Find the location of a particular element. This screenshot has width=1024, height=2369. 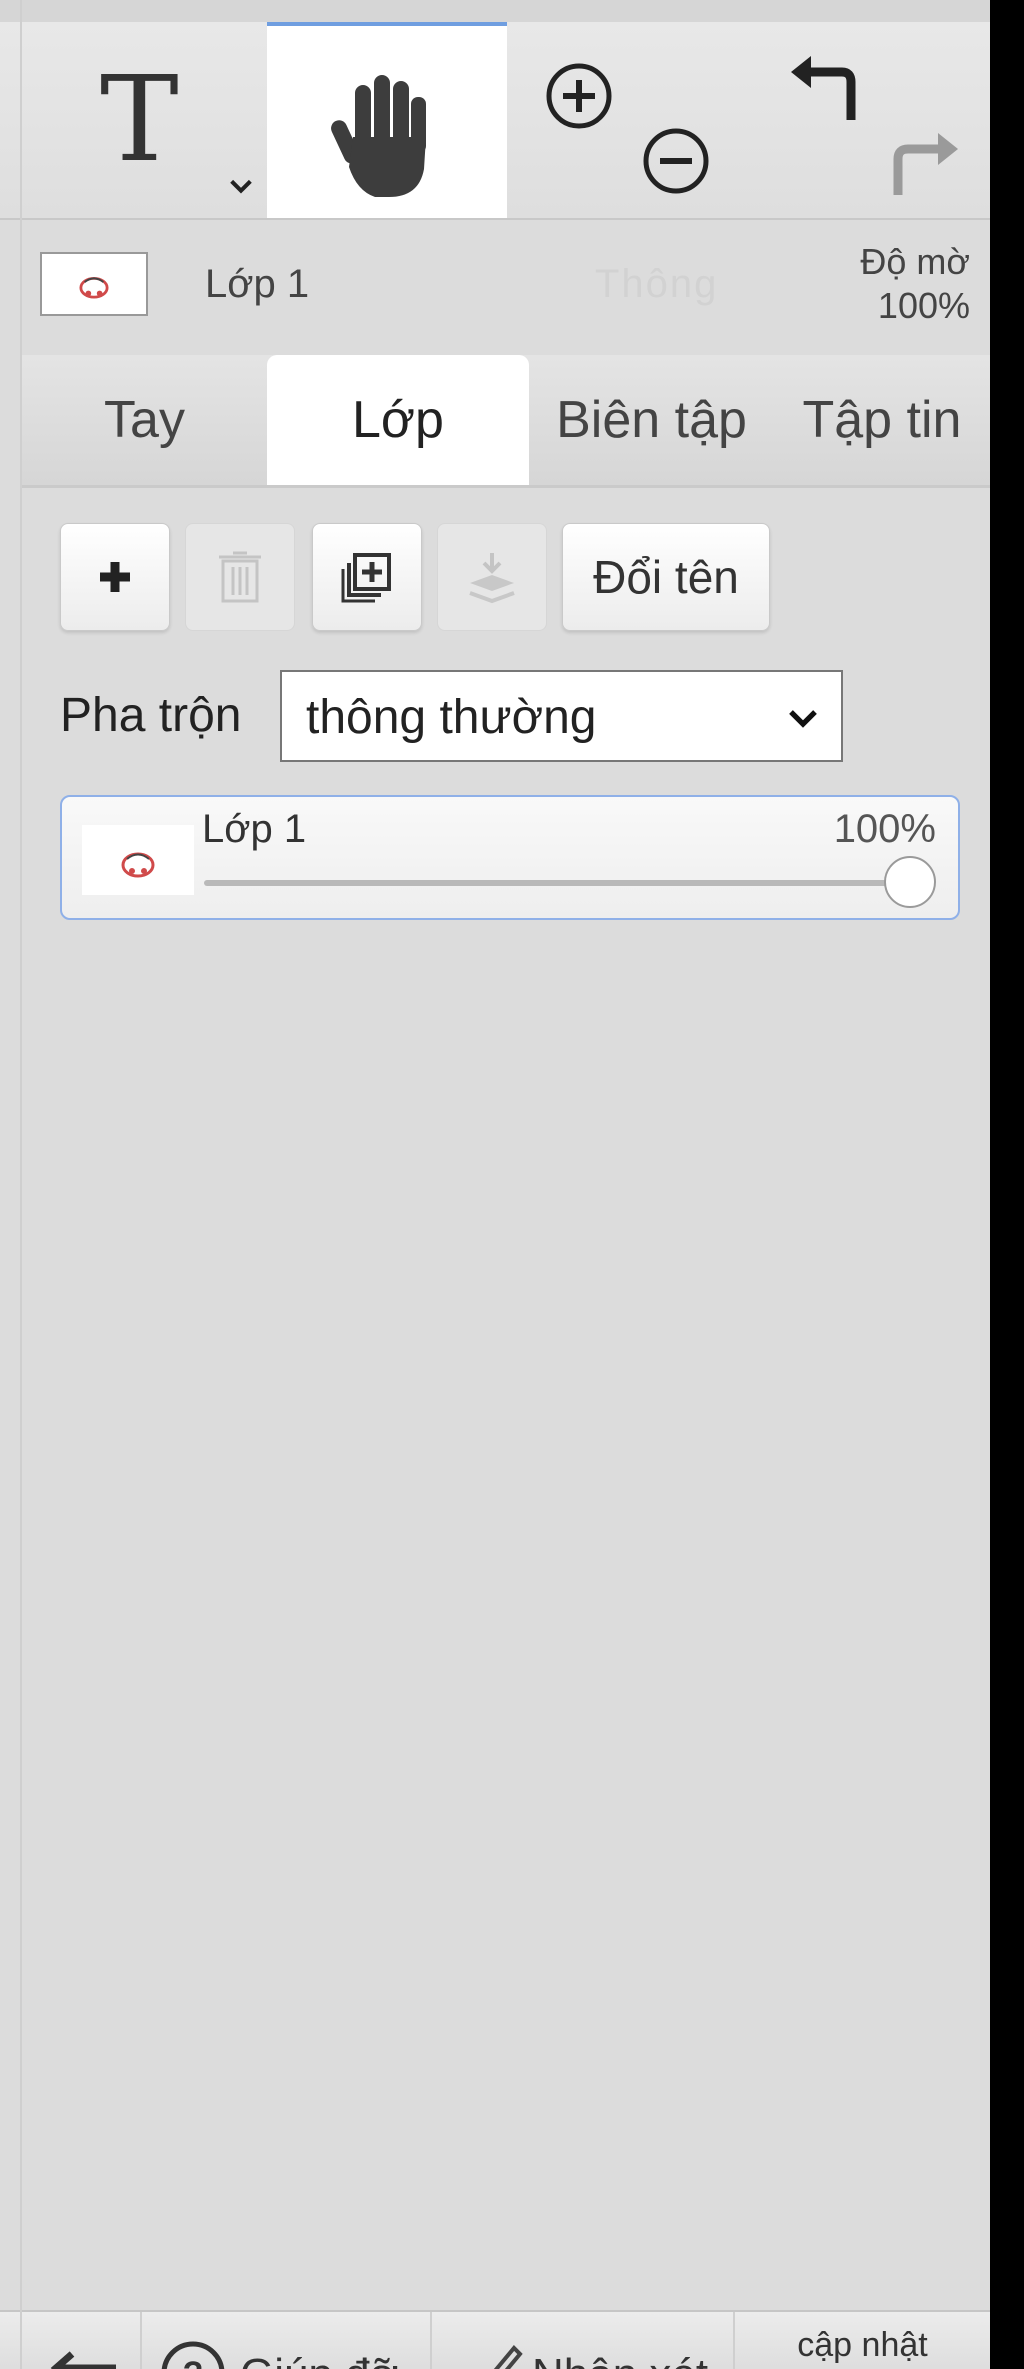

help-icon: ? is located at coordinates (193, 2355).